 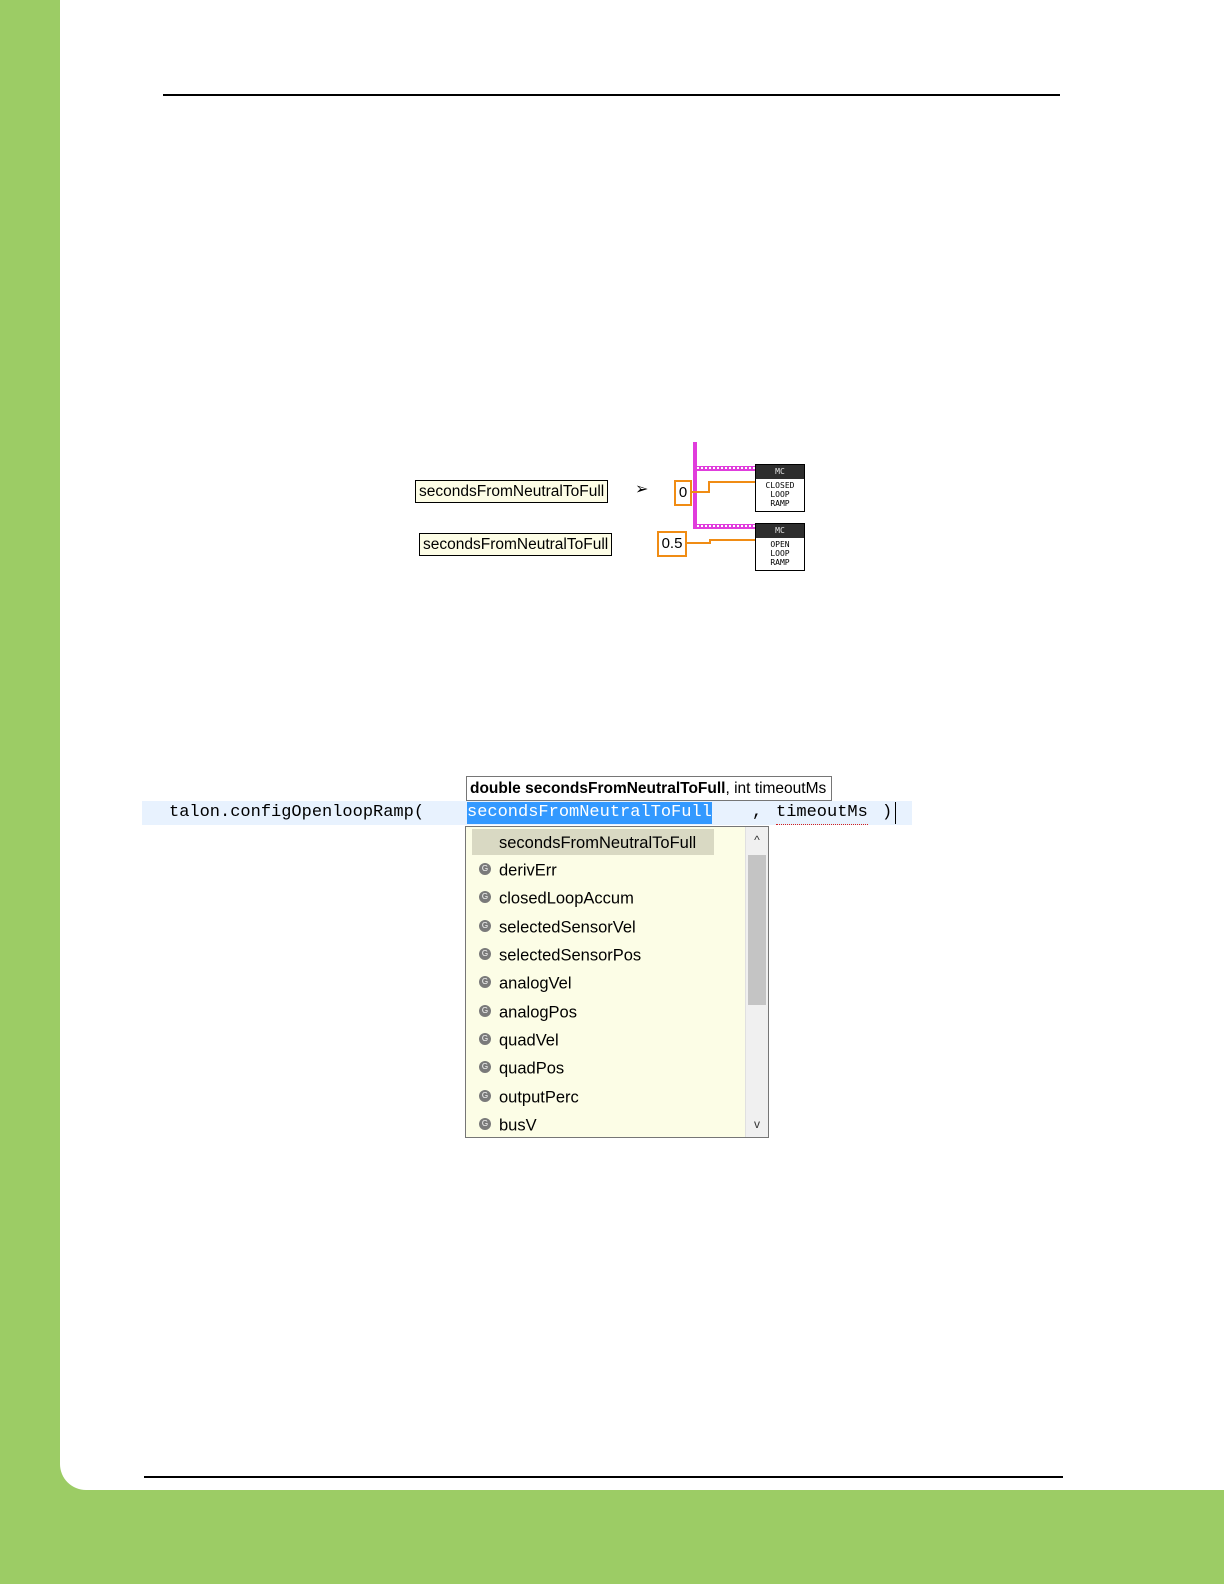 I want to click on timeout-parameter: timeoutMs, so click(x=822, y=813).